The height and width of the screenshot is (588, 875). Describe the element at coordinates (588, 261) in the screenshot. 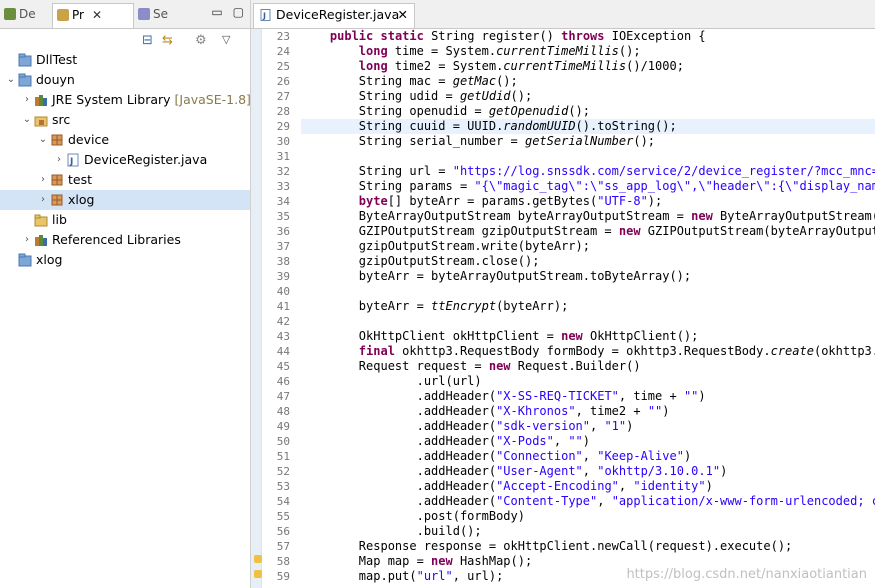

I see `code-line: gzipOutputStream.close();` at that location.